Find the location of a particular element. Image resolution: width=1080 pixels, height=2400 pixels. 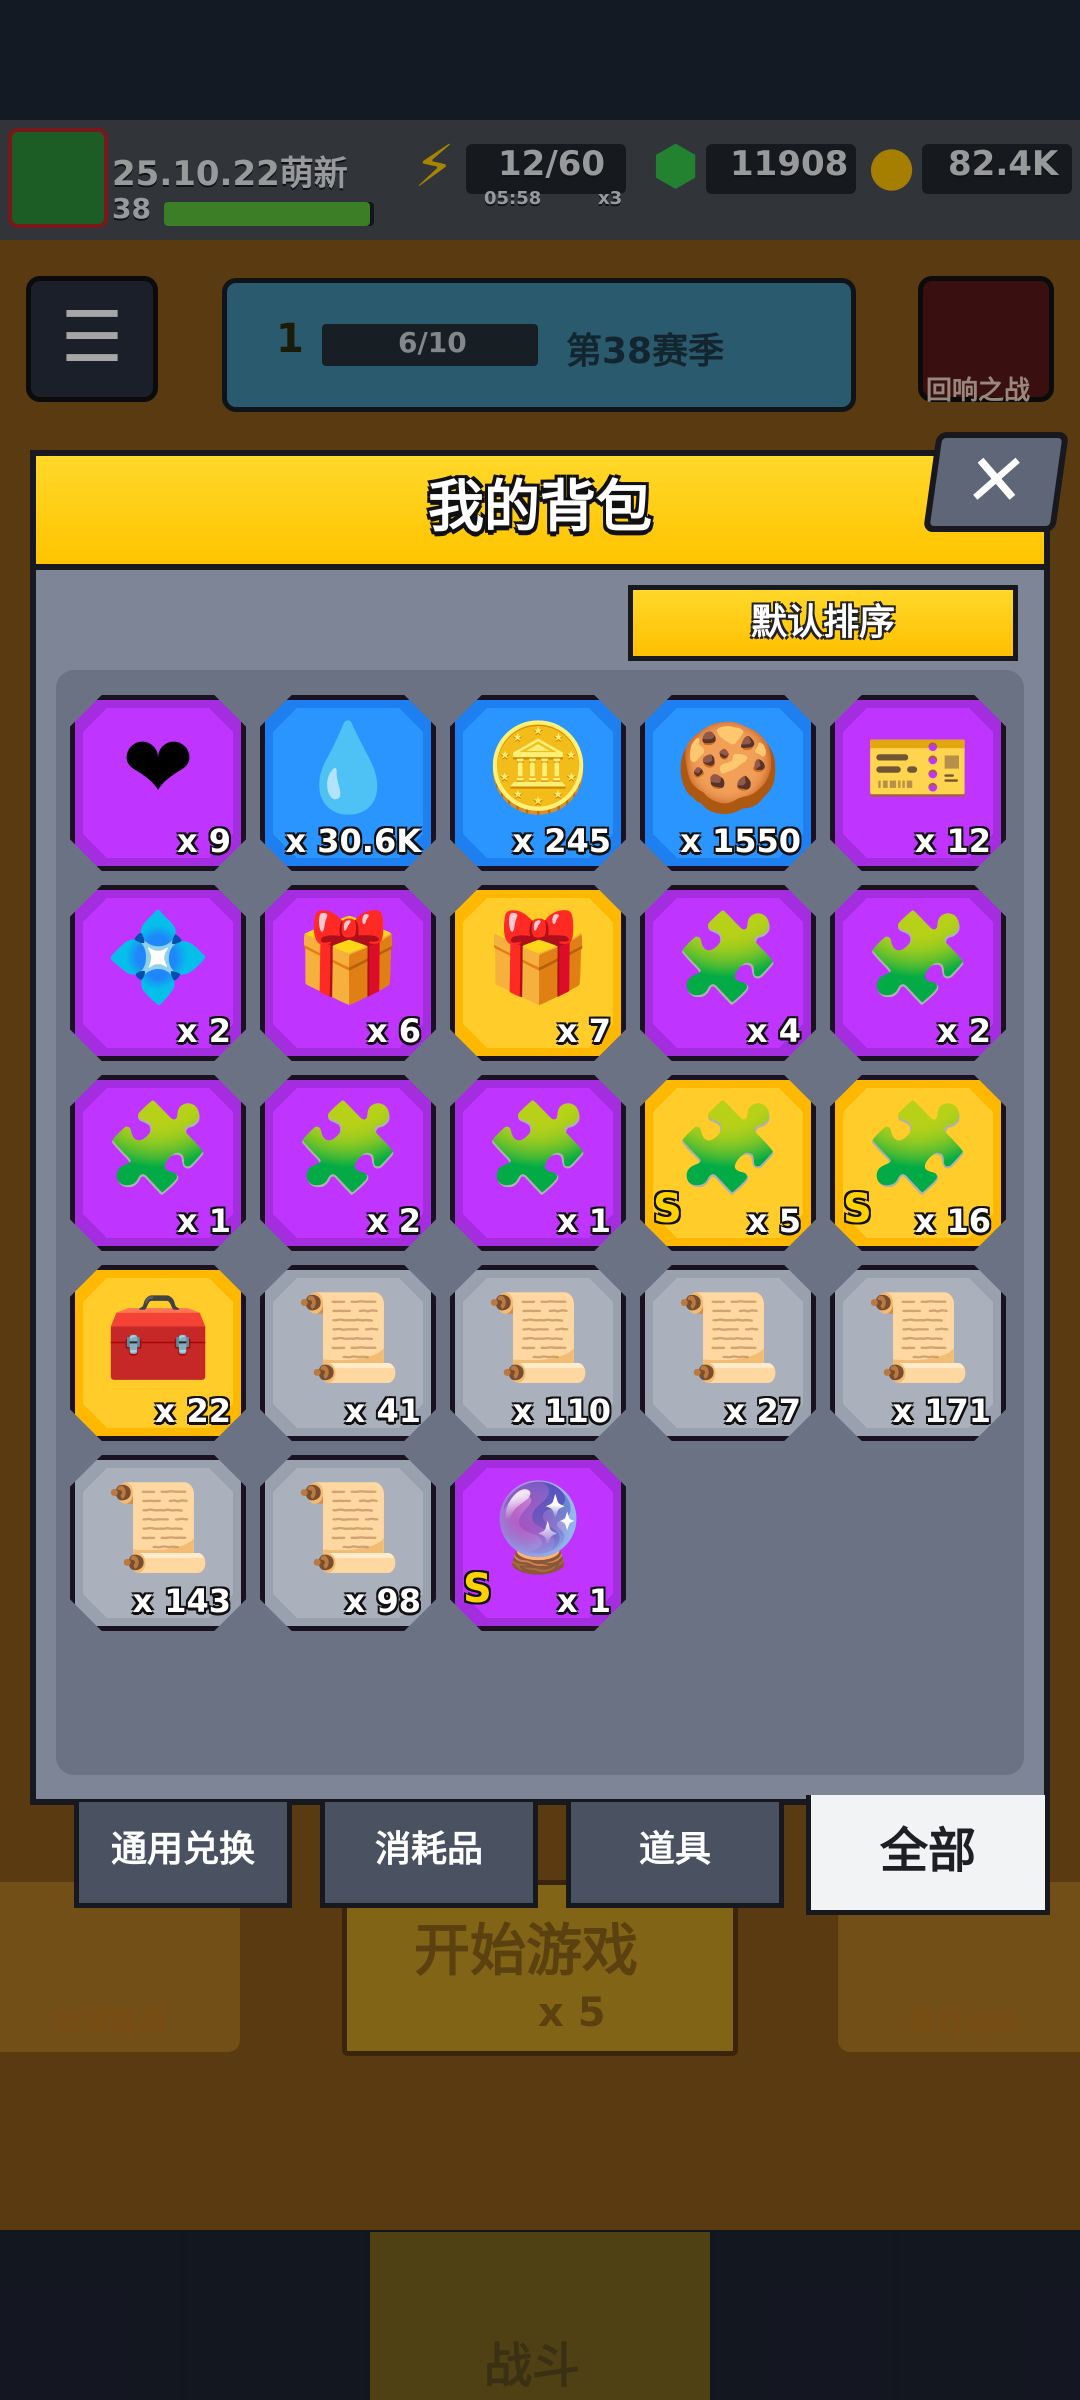

ticket-icon: 🎫 is located at coordinates (918, 768).